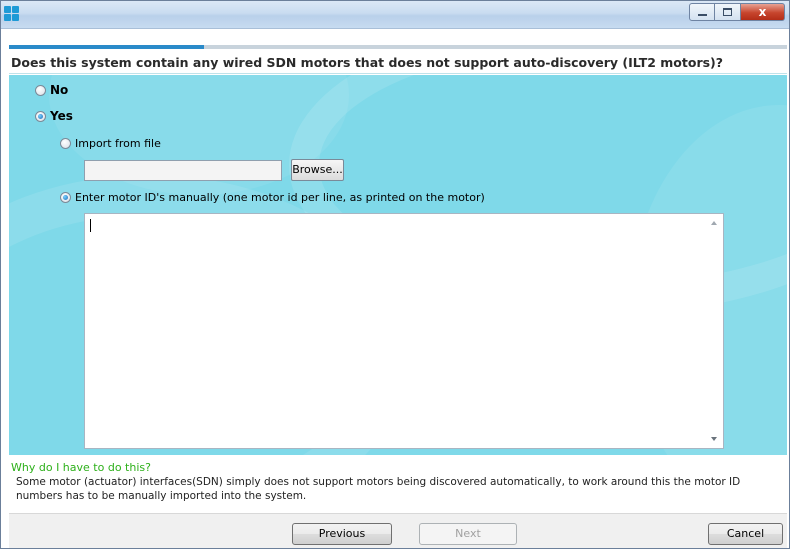 The height and width of the screenshot is (549, 790). What do you see at coordinates (342, 534) in the screenshot?
I see `previous-button: Previous` at bounding box center [342, 534].